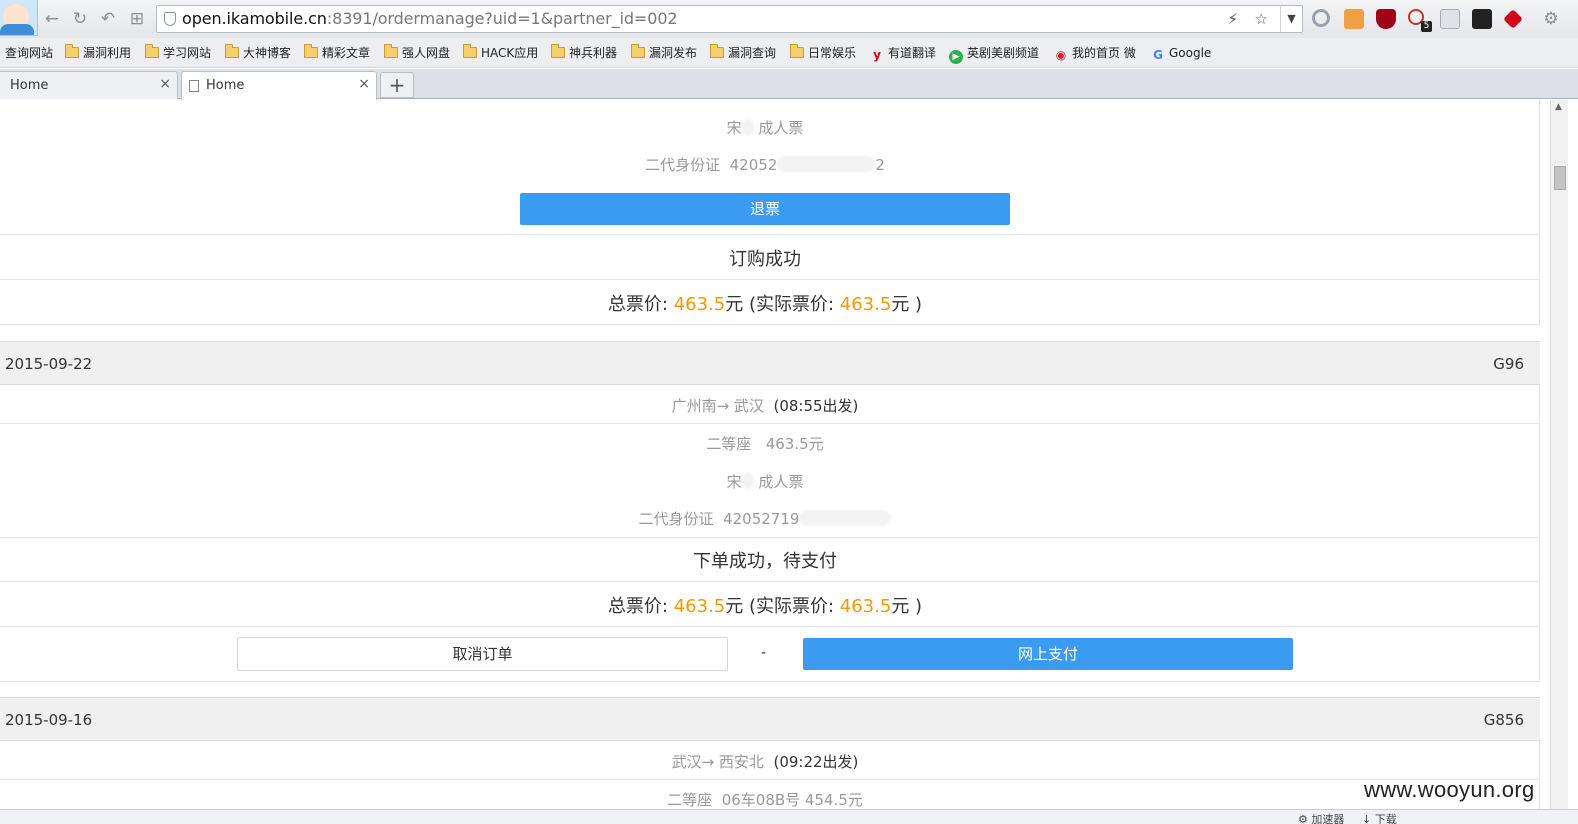  What do you see at coordinates (765, 209) in the screenshot?
I see `refund-button: 退票` at bounding box center [765, 209].